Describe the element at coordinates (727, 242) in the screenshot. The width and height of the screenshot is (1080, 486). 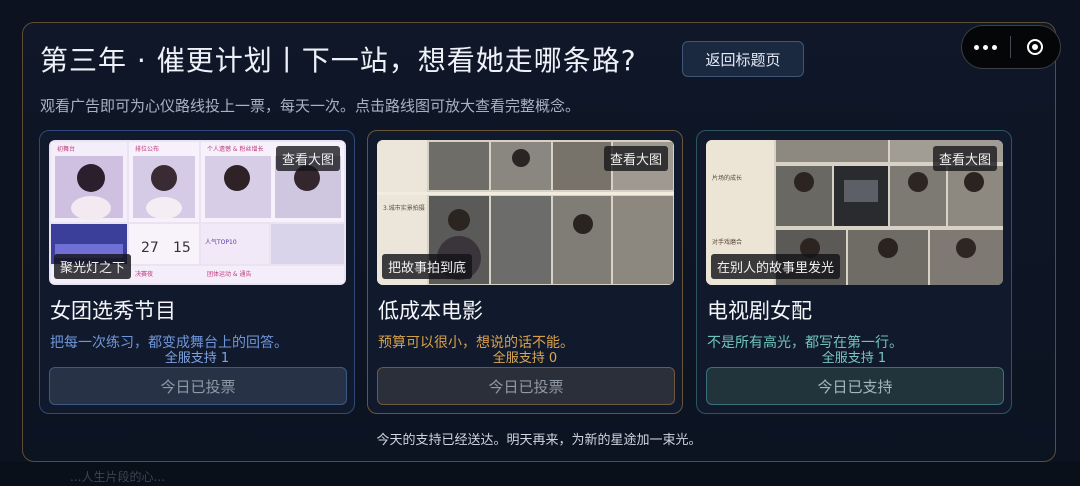
I see `drama-thumb-text-2: 对手戏磨合` at that location.